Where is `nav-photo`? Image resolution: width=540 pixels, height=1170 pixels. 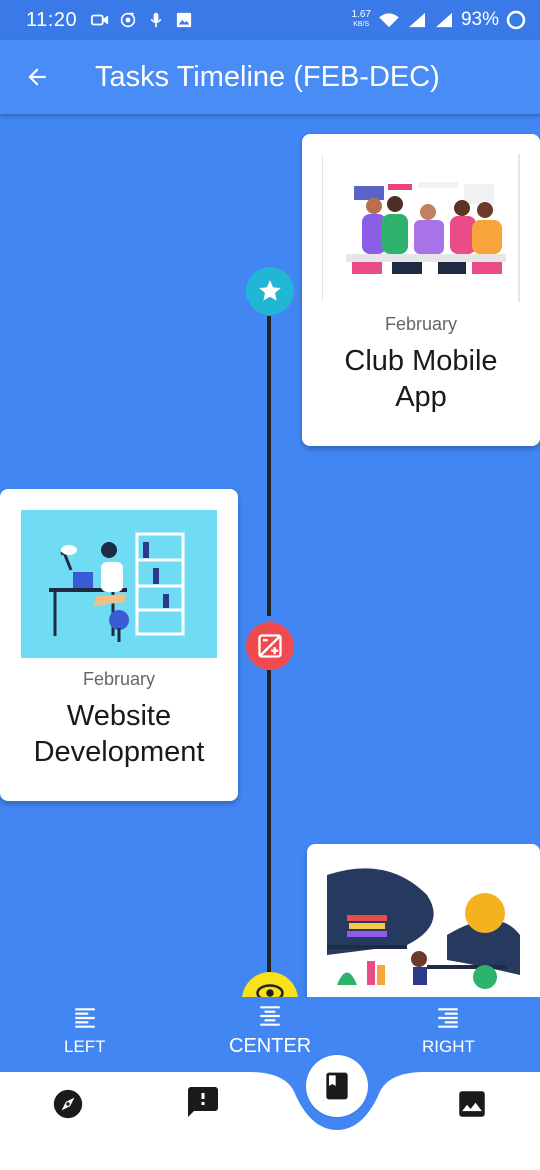 nav-photo is located at coordinates (472, 1104).